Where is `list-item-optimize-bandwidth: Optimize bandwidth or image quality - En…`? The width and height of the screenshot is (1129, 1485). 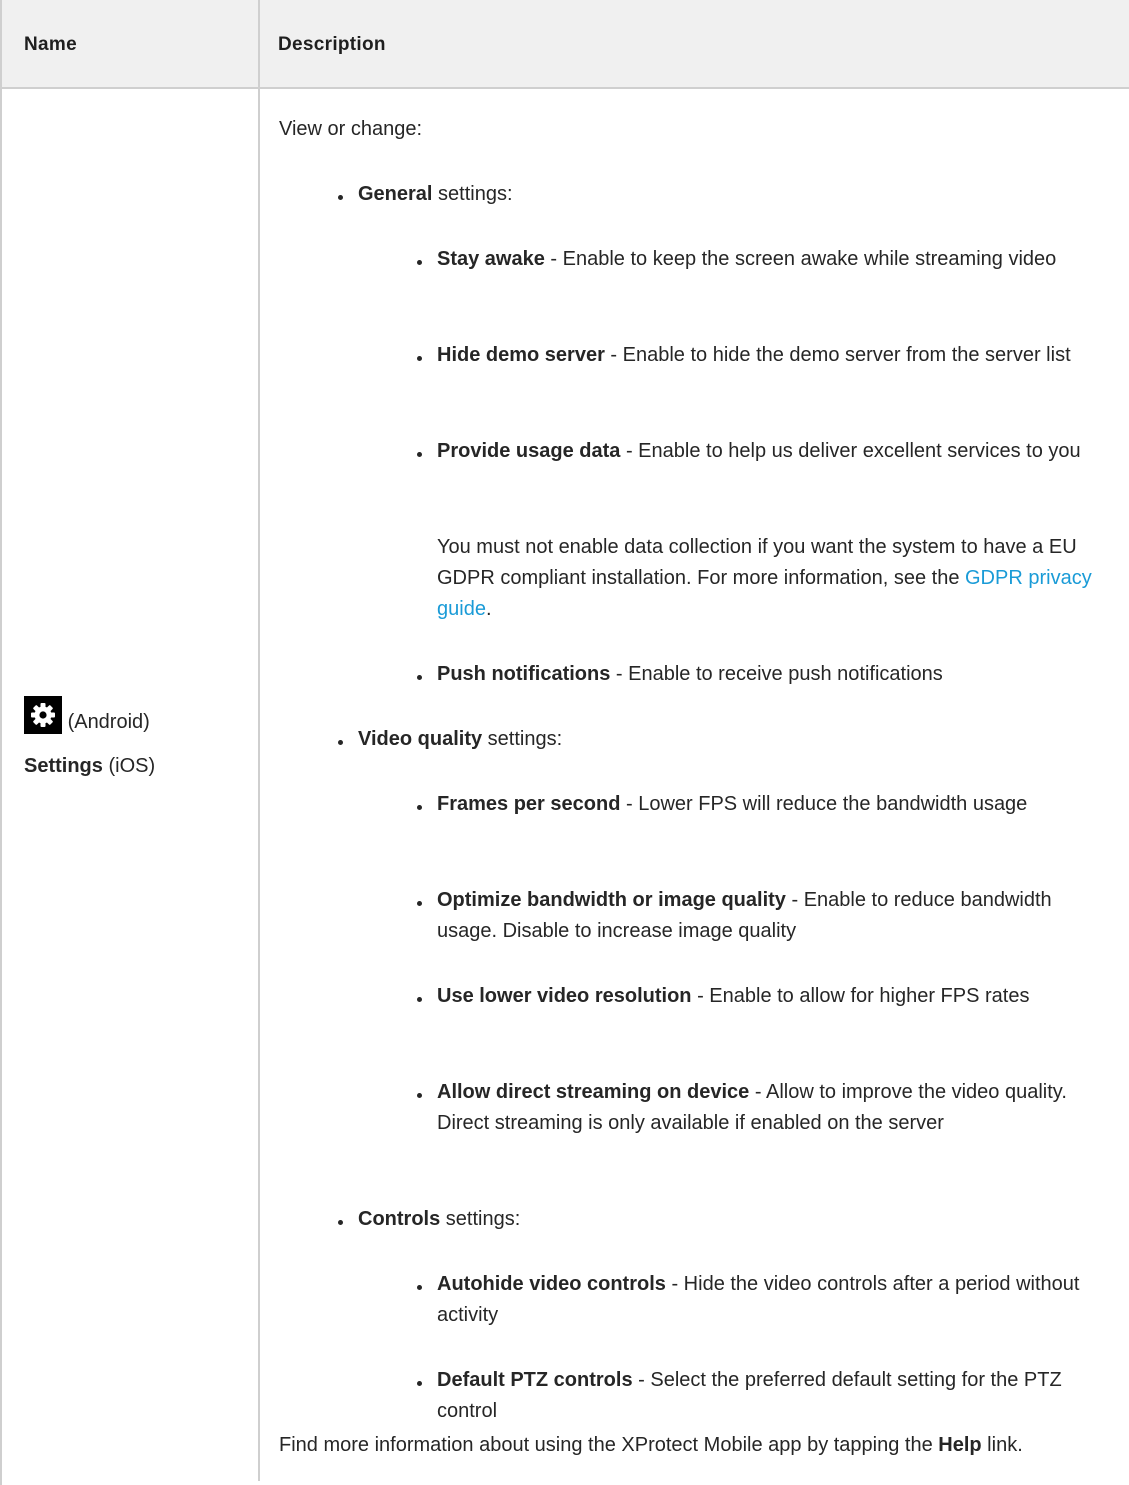
list-item-optimize-bandwidth: Optimize bandwidth or image quality - En… is located at coordinates (734, 915).